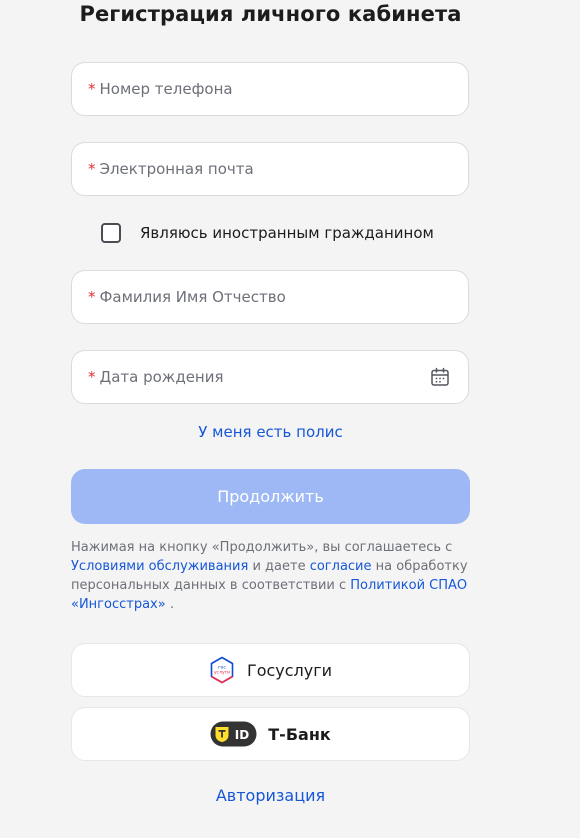  I want to click on tbank-button: ID Т-Банк, so click(270, 734).